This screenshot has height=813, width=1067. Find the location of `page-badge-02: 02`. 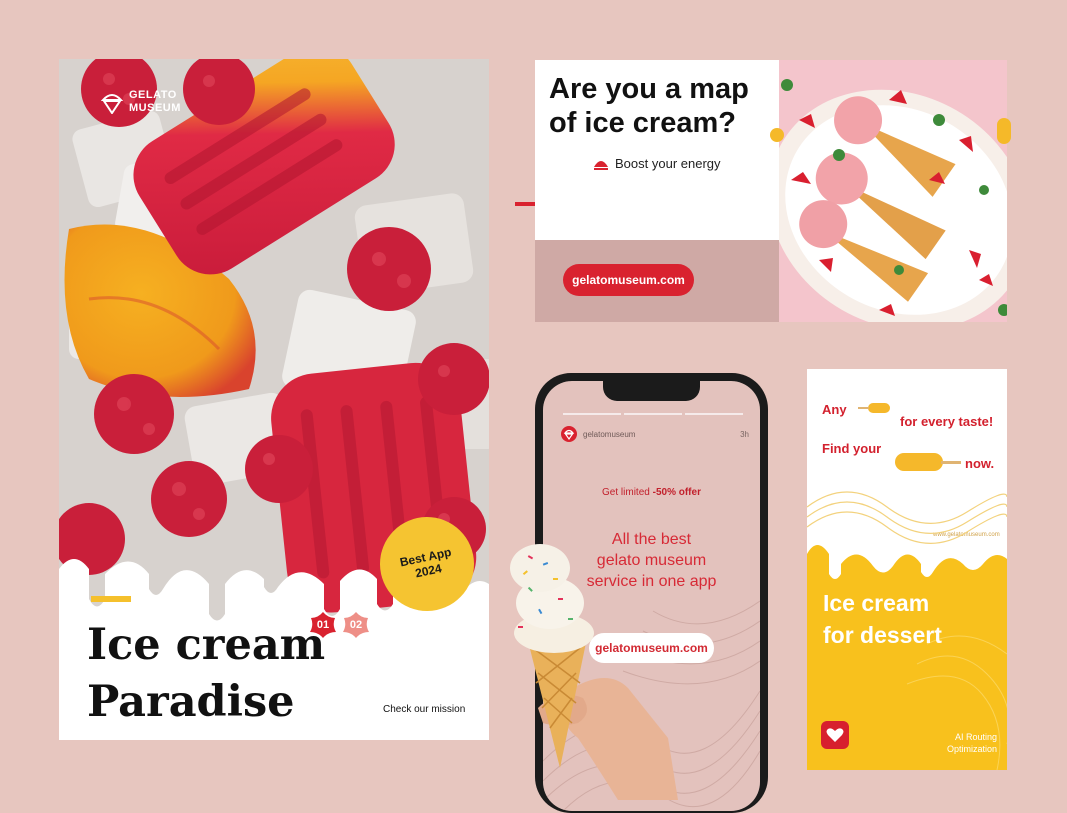

page-badge-02: 02 is located at coordinates (356, 625).